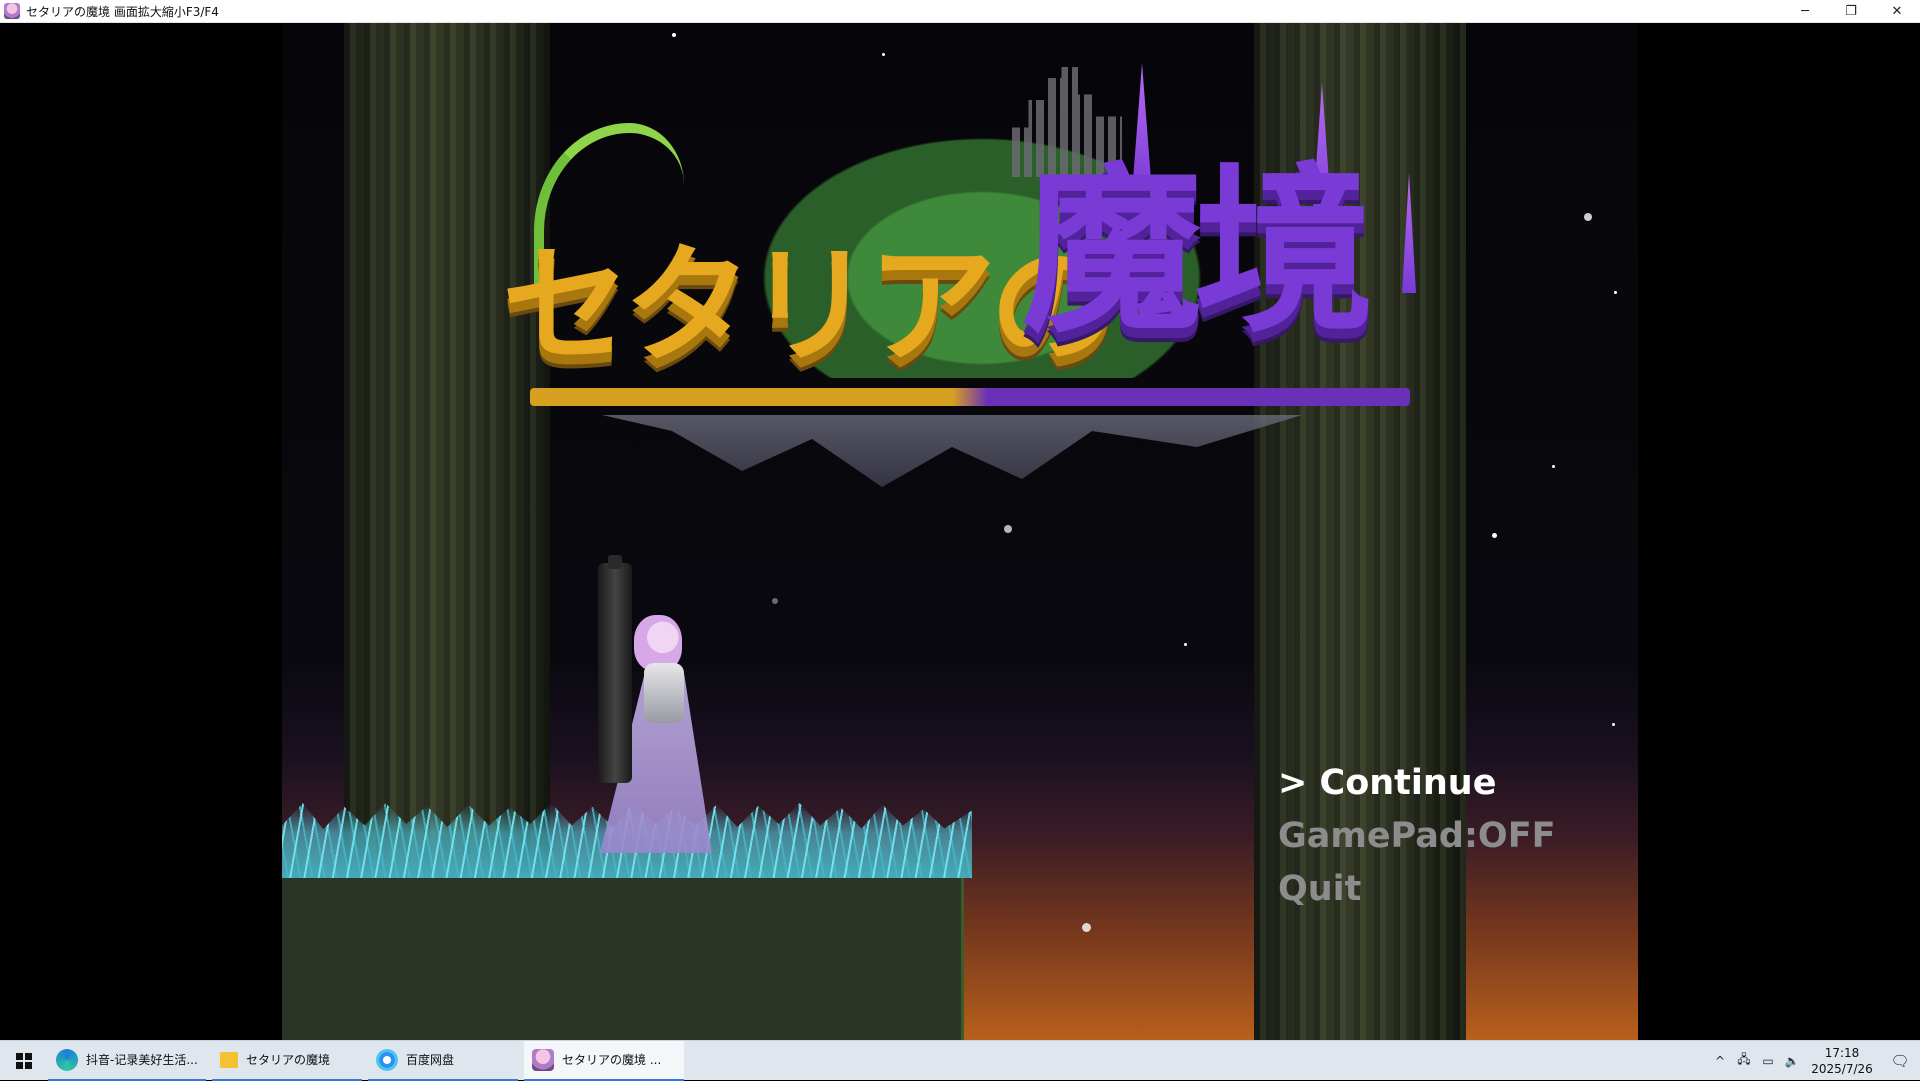 The height and width of the screenshot is (1081, 1920). I want to click on battery-icon: ▭, so click(1768, 1061).